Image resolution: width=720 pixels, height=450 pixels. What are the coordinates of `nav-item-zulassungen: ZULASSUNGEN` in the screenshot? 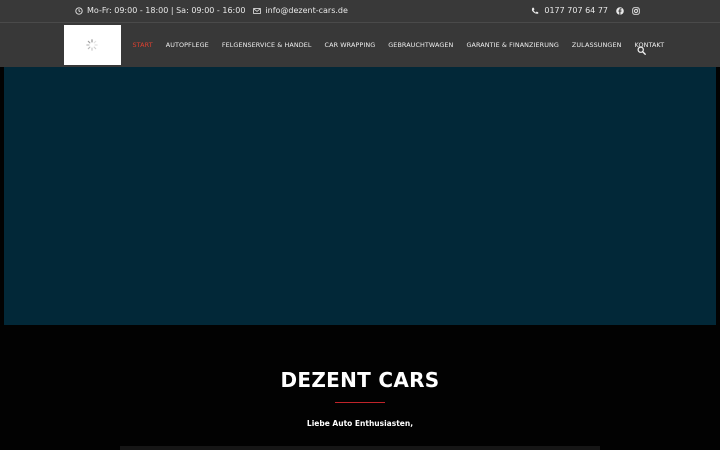 It's located at (596, 45).